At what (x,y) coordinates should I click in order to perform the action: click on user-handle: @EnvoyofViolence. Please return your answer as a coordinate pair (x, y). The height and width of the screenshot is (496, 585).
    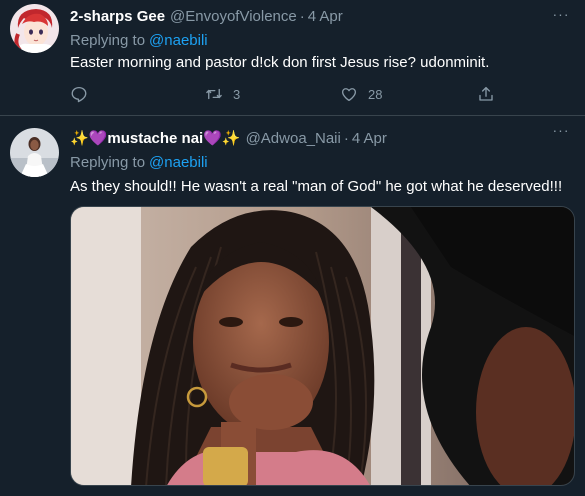
    Looking at the image, I should click on (233, 16).